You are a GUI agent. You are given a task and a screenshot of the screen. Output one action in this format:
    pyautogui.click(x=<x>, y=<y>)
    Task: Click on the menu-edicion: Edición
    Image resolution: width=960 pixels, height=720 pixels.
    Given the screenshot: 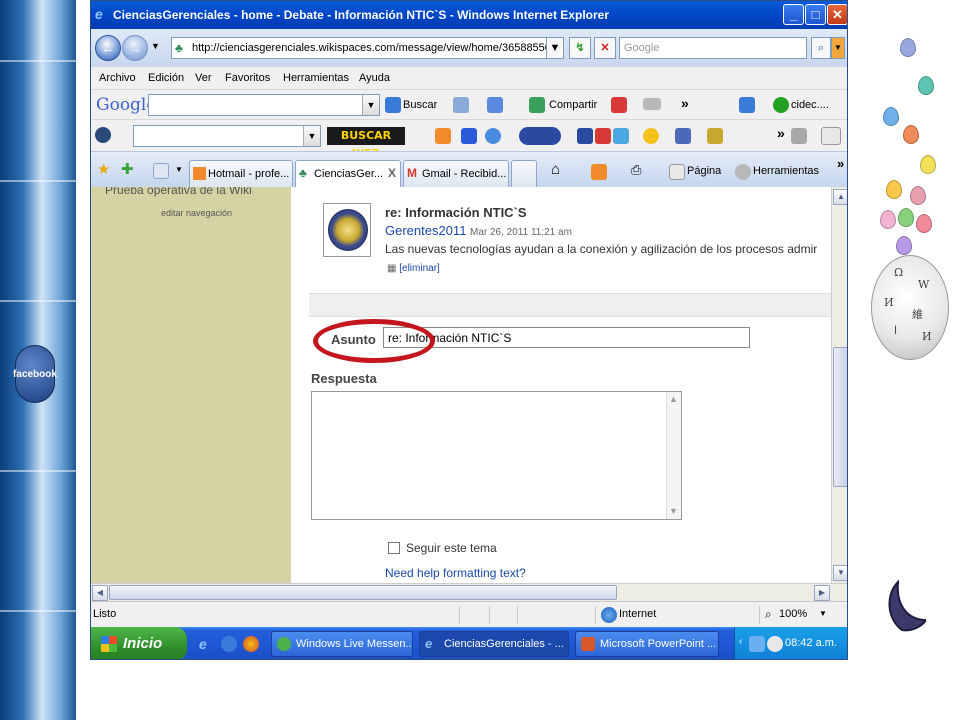 What is the action you would take?
    pyautogui.click(x=166, y=78)
    